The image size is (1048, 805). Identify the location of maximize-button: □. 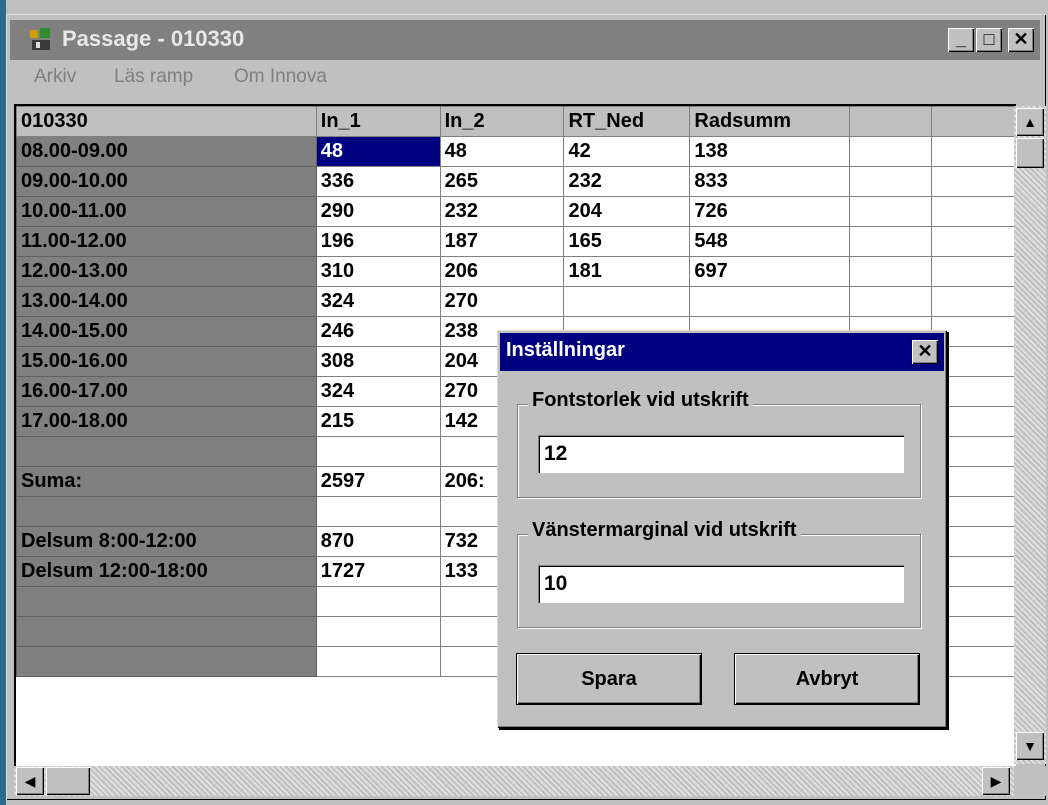
(989, 40).